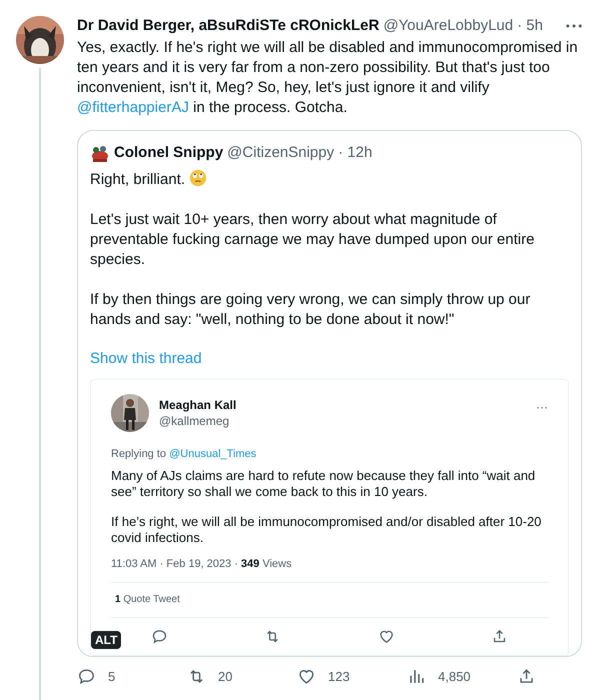 The width and height of the screenshot is (598, 700). What do you see at coordinates (448, 26) in the screenshot?
I see `author-handle: @YouAreLobbyLud` at bounding box center [448, 26].